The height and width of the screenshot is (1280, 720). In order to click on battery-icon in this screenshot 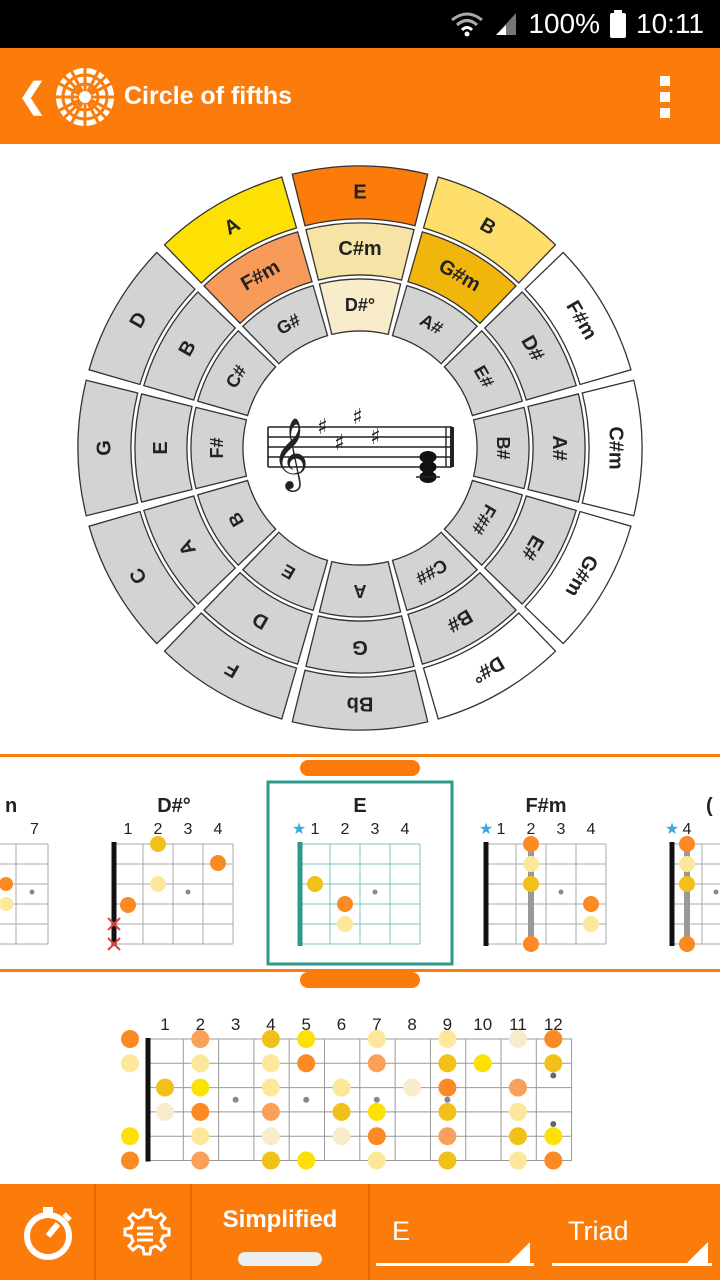, I will do `click(618, 24)`.